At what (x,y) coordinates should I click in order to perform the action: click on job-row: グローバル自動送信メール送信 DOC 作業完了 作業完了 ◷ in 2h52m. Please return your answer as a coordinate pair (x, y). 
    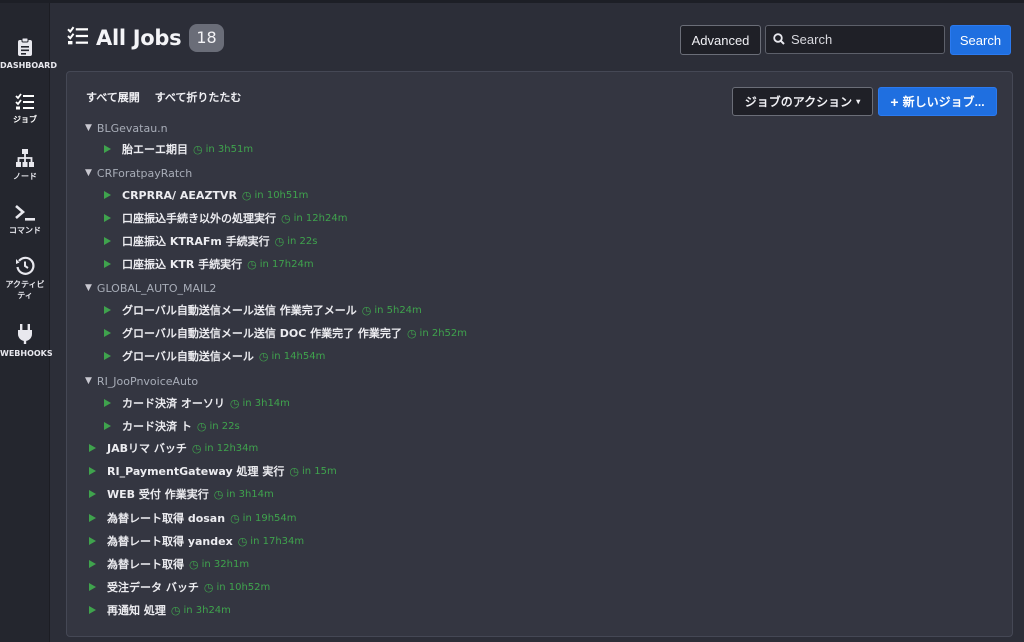
    Looking at the image, I should click on (285, 333).